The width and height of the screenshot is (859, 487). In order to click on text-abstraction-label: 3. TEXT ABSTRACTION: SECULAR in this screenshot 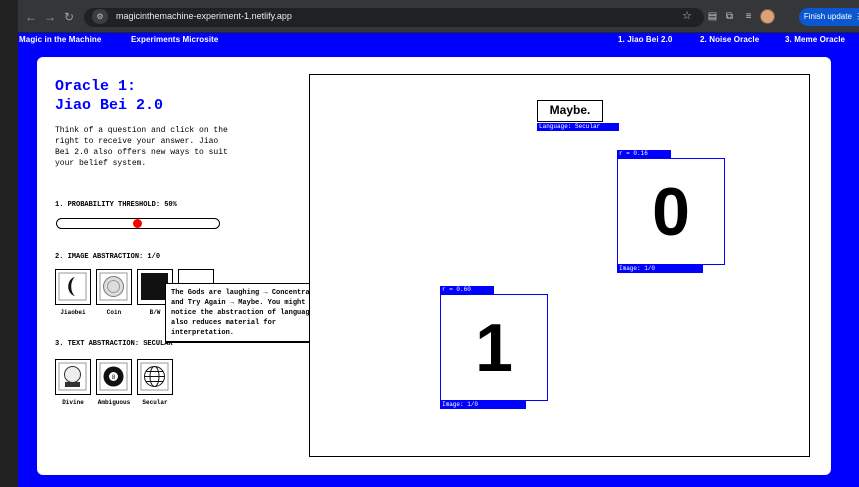, I will do `click(114, 344)`.